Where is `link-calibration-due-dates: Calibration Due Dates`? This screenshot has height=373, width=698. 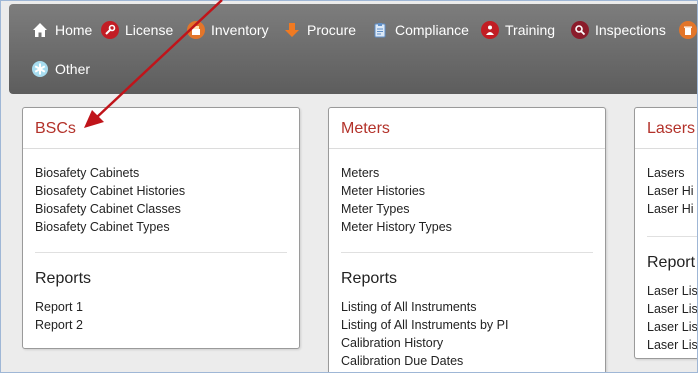 link-calibration-due-dates: Calibration Due Dates is located at coordinates (424, 361).